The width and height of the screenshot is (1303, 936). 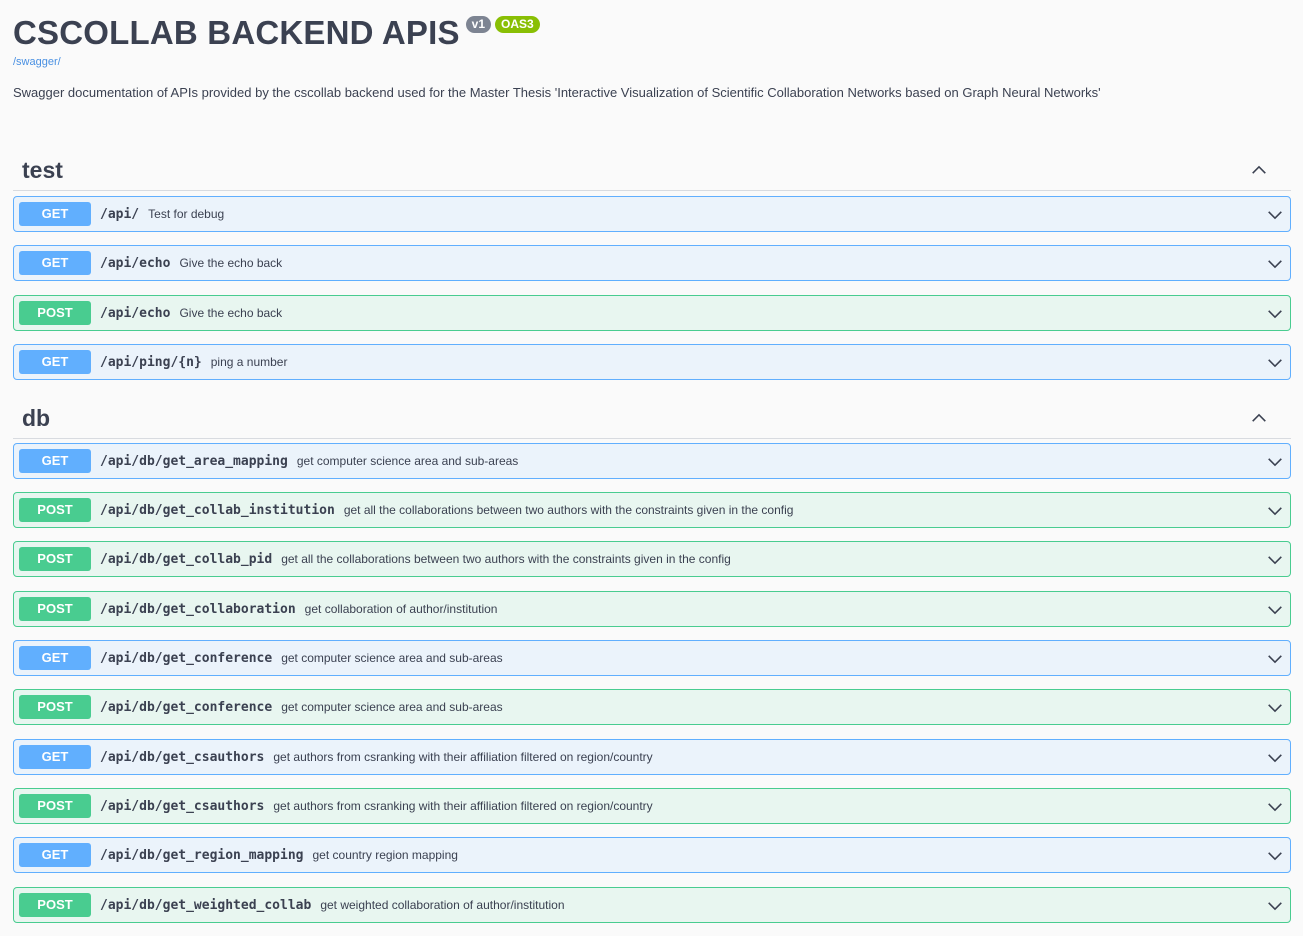 I want to click on version-badge: v1, so click(x=478, y=24).